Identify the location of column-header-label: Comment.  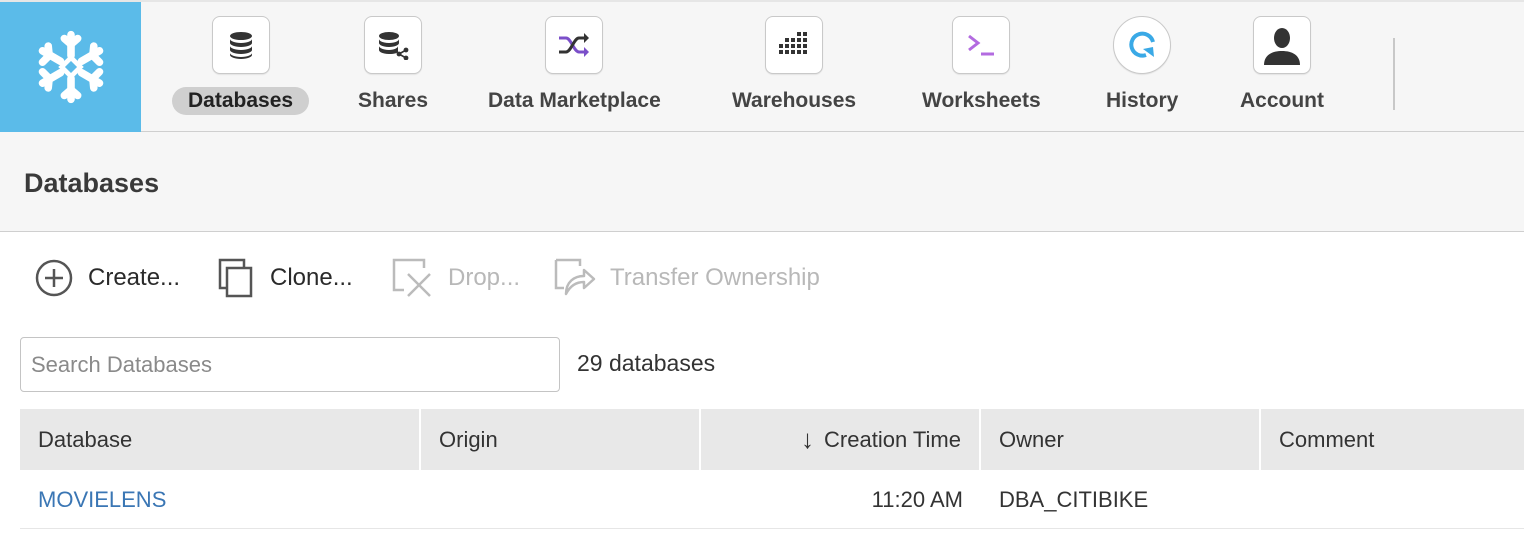
(1327, 439).